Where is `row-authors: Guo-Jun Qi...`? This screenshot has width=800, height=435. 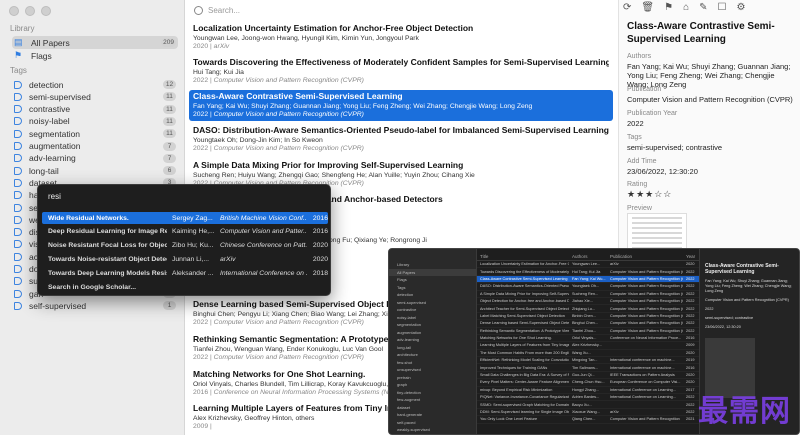
row-authors: Guo-Jun Qi... is located at coordinates (583, 375).